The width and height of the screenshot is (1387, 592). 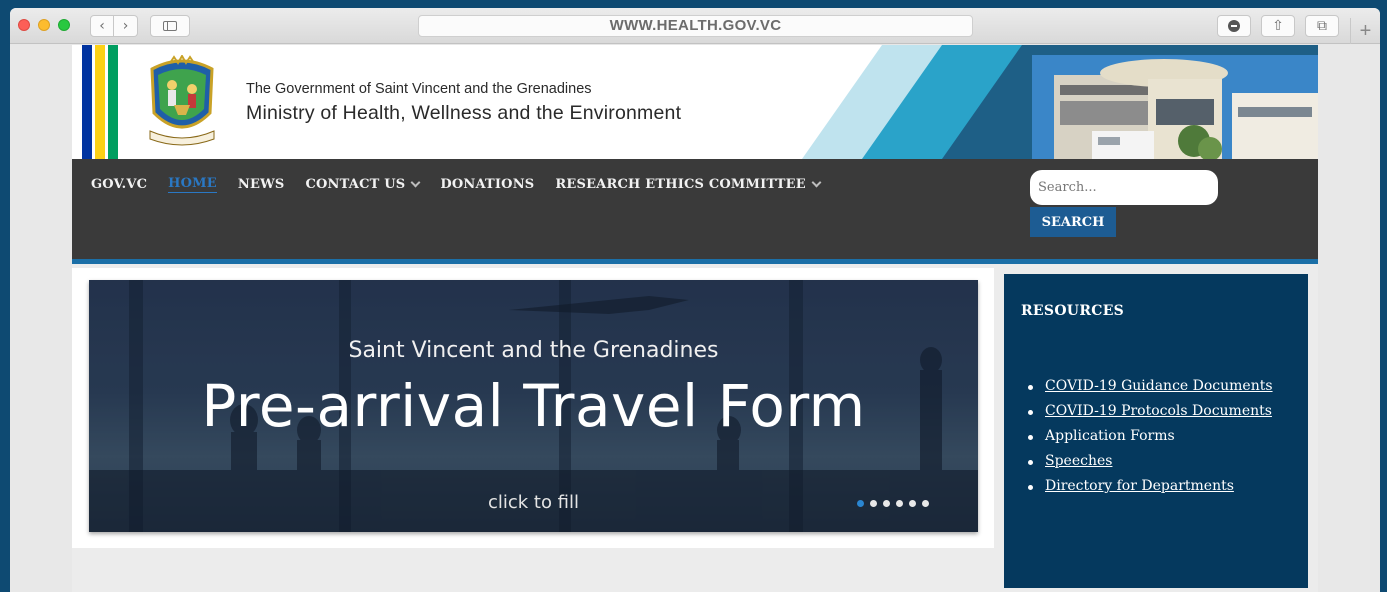 I want to click on flag-stripe-yellow, so click(x=100, y=102).